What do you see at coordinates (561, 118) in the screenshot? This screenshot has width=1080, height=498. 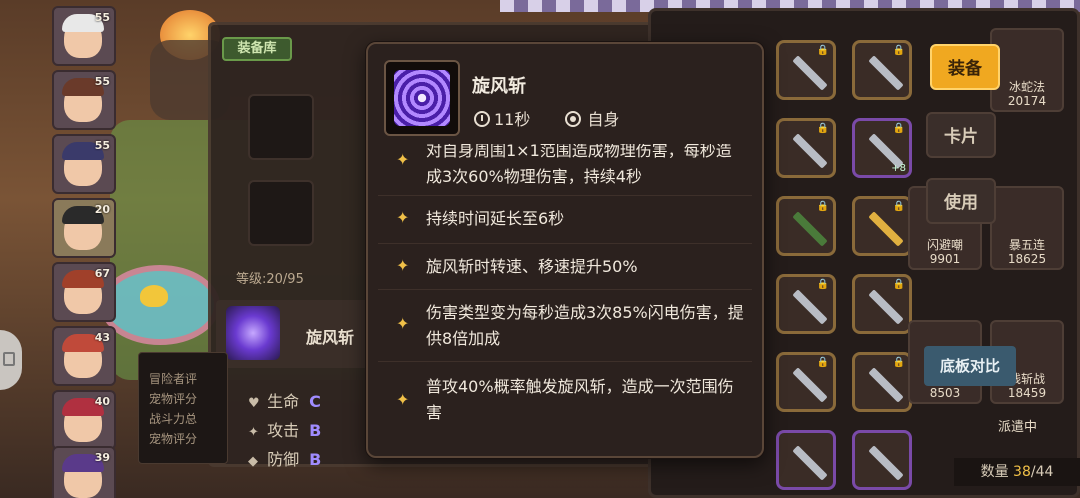 I see `skill-meta: 11秒 自身` at bounding box center [561, 118].